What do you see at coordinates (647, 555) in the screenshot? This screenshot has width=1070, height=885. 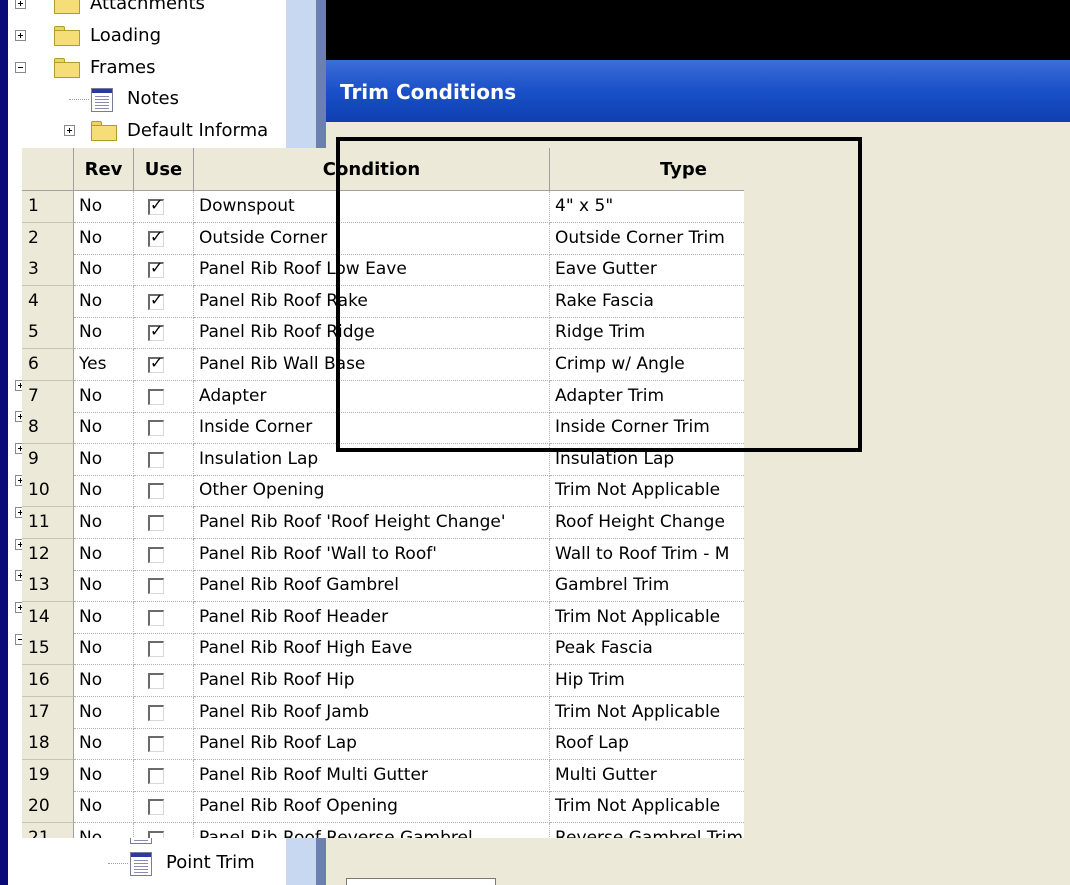 I see `type-cell: Wall to Roof Trim - M` at bounding box center [647, 555].